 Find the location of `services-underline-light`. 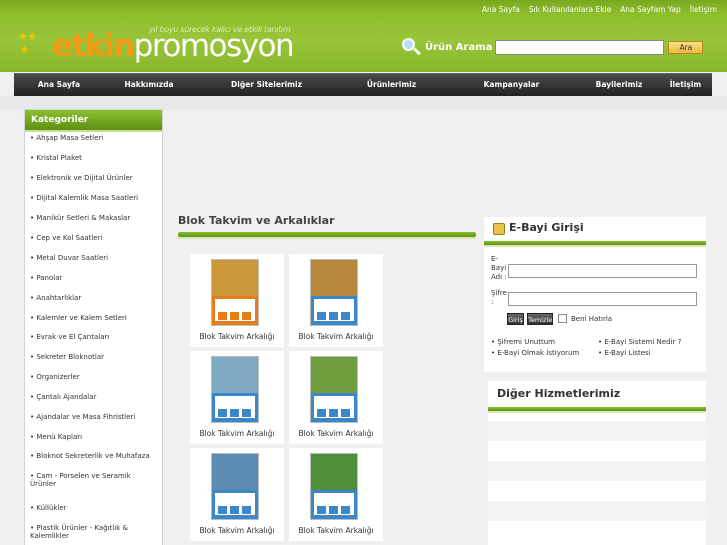

services-underline-light is located at coordinates (597, 412).